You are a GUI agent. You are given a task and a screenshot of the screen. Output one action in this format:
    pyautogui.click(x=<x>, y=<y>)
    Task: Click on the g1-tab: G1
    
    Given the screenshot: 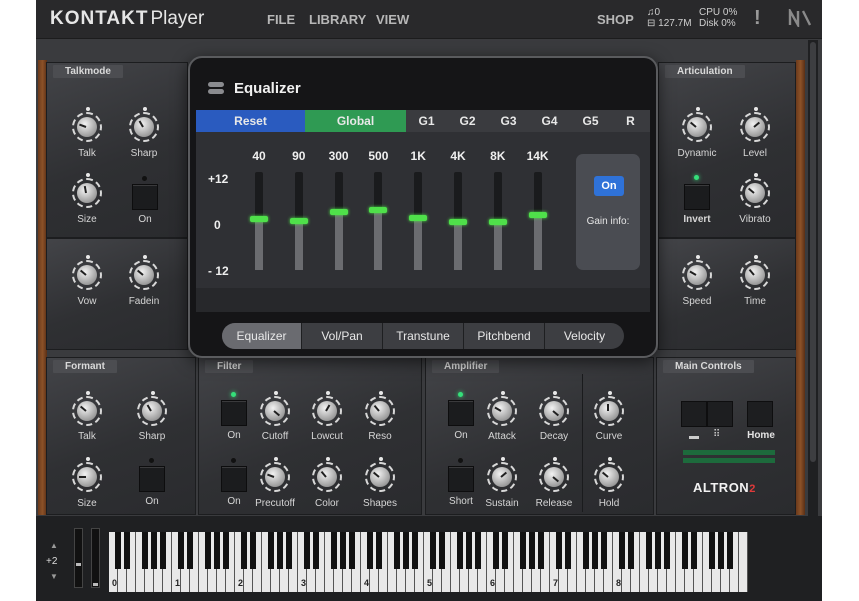 What is the action you would take?
    pyautogui.click(x=426, y=121)
    